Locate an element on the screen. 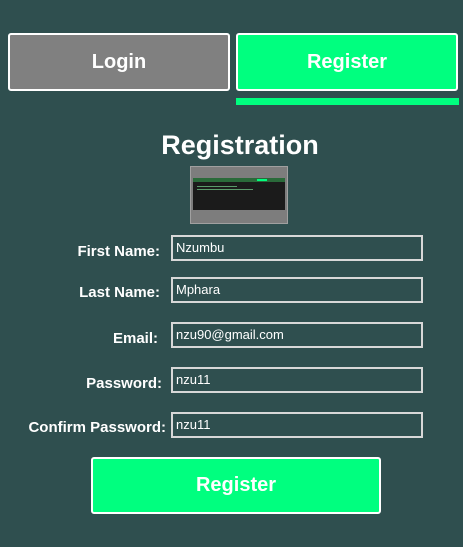 This screenshot has height=547, width=463. confirm-password-label: Confirm Password: is located at coordinates (97, 427).